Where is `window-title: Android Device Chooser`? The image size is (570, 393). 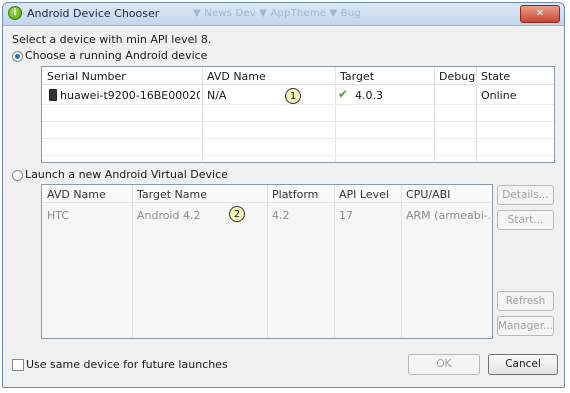
window-title: Android Device Chooser is located at coordinates (93, 13).